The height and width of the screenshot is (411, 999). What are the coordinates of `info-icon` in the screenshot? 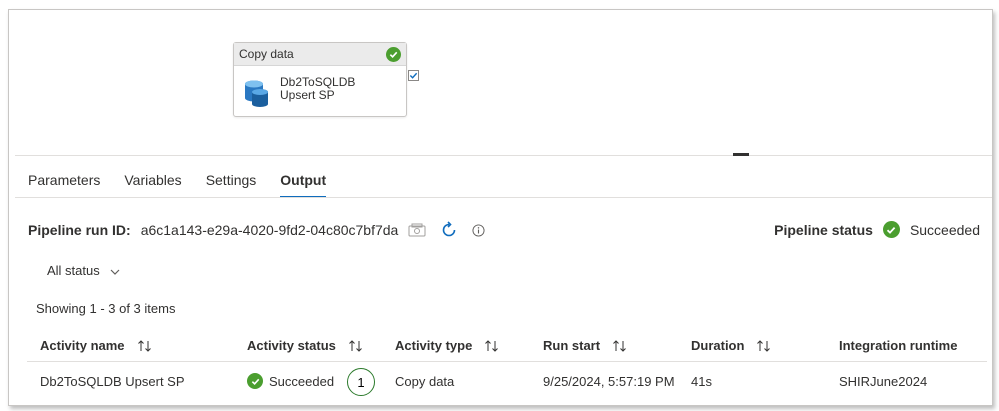 It's located at (478, 230).